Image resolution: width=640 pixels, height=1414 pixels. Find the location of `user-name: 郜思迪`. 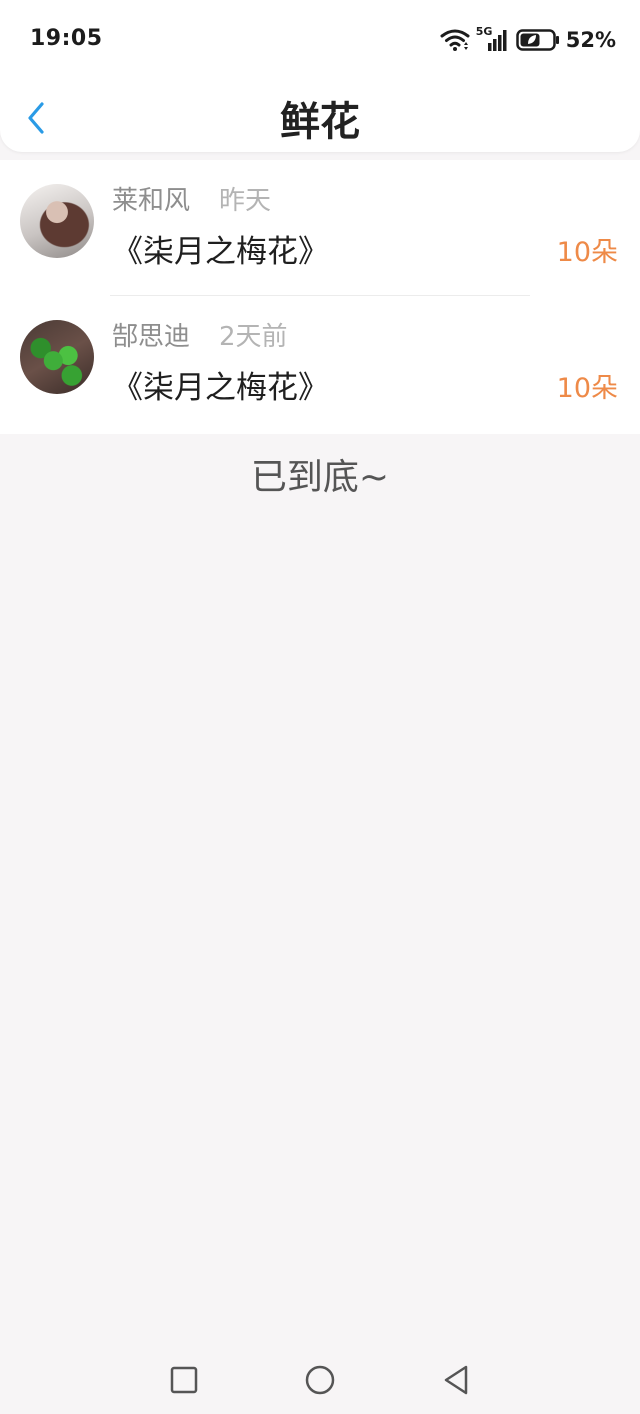

user-name: 郜思迪 is located at coordinates (151, 334).